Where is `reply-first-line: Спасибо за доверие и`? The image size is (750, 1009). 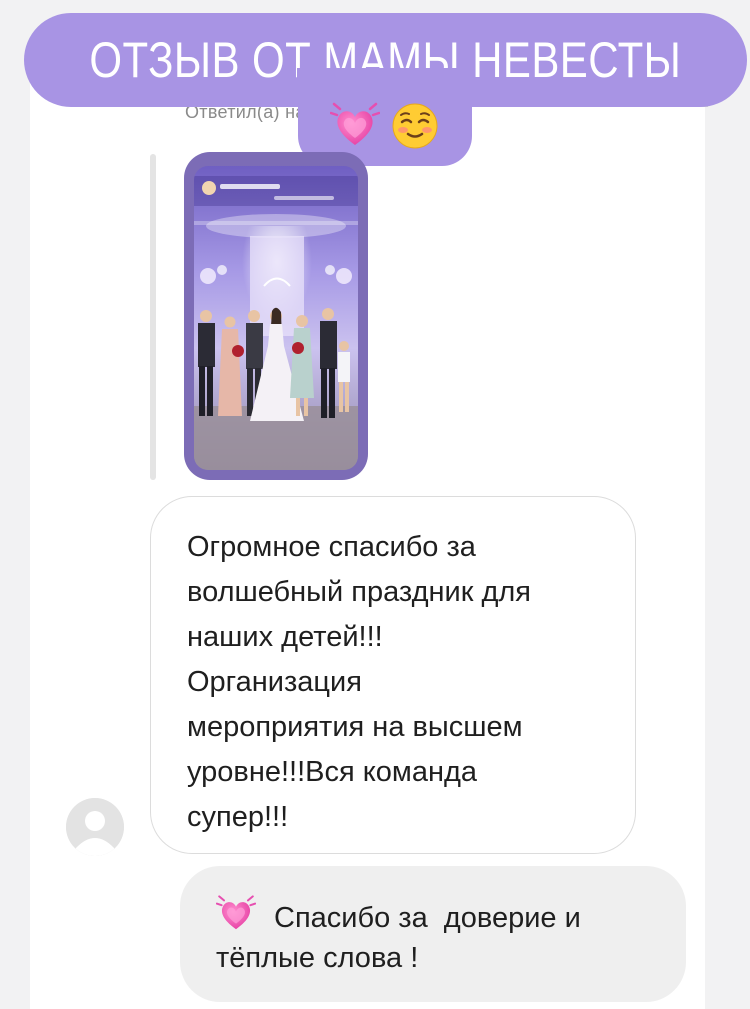
reply-first-line: Спасибо за доверие и is located at coordinates (398, 918).